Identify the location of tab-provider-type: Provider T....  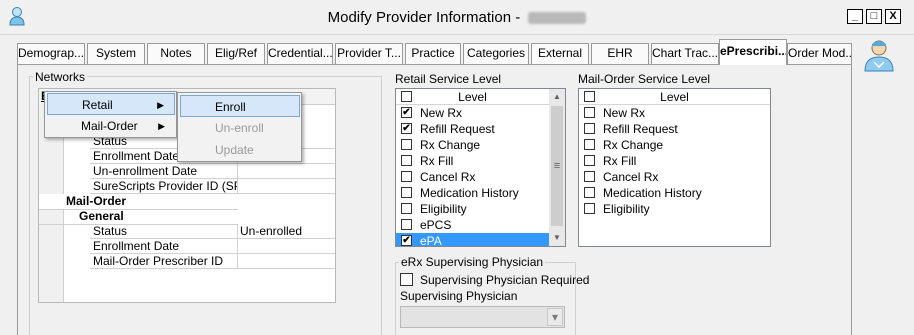
(369, 53).